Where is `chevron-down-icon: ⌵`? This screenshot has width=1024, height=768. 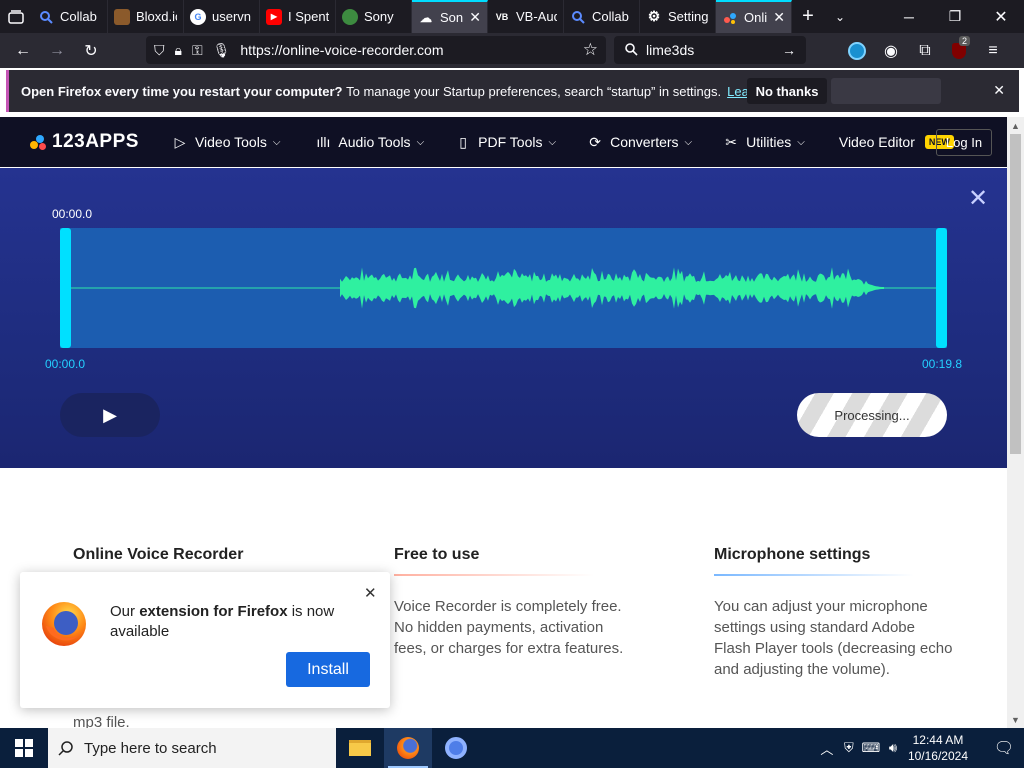 chevron-down-icon: ⌵ is located at coordinates (552, 142).